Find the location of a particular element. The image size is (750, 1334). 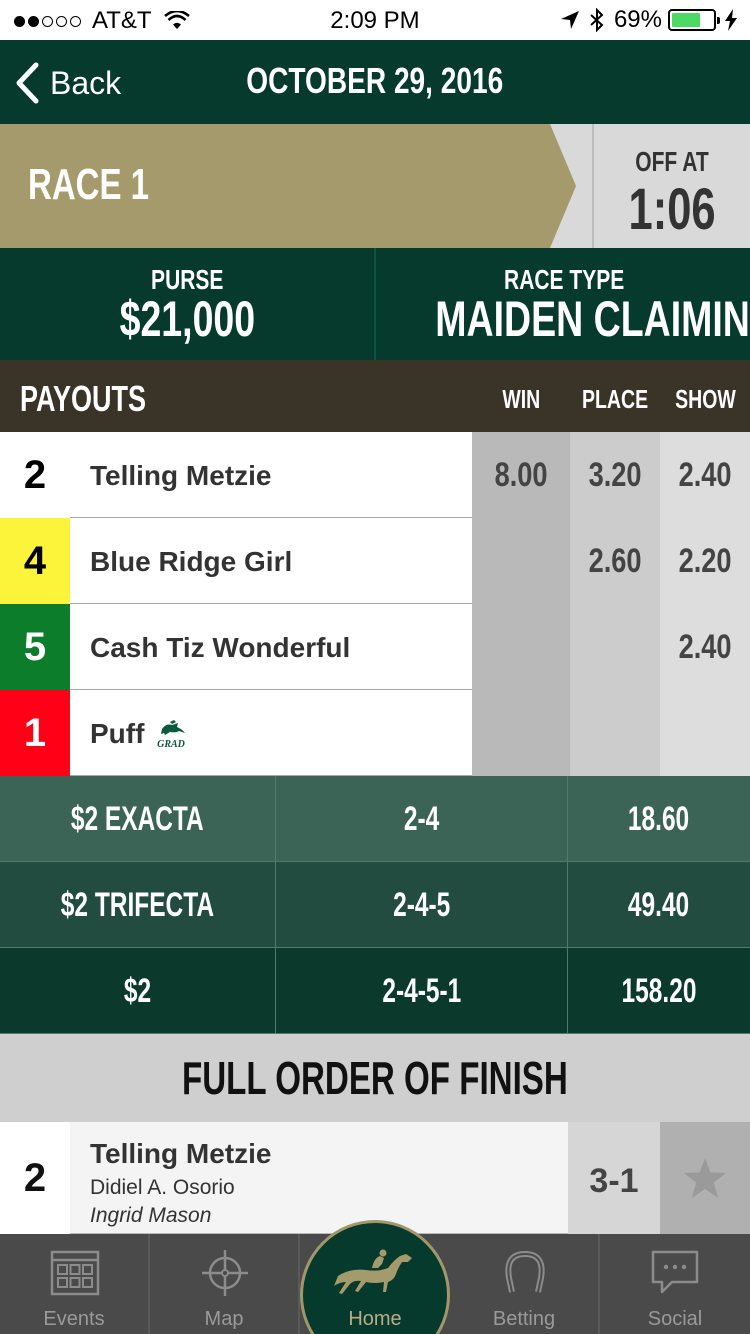

exotic-payout: 18.60 is located at coordinates (659, 819).